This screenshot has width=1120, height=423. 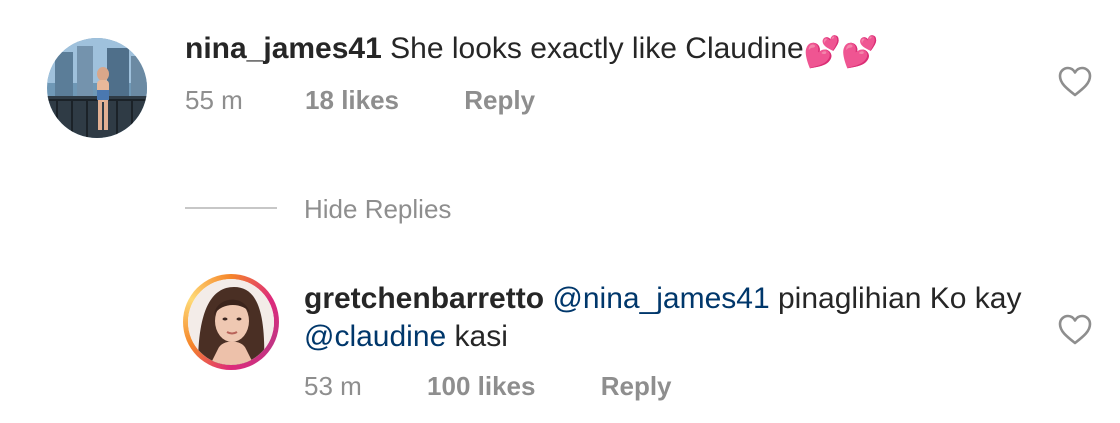 What do you see at coordinates (841, 52) in the screenshot?
I see `hearts-emoji: 💕💕` at bounding box center [841, 52].